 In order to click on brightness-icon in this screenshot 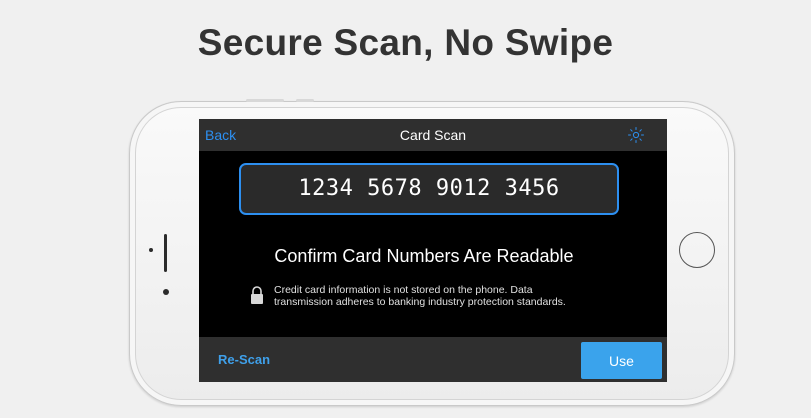, I will do `click(636, 135)`.